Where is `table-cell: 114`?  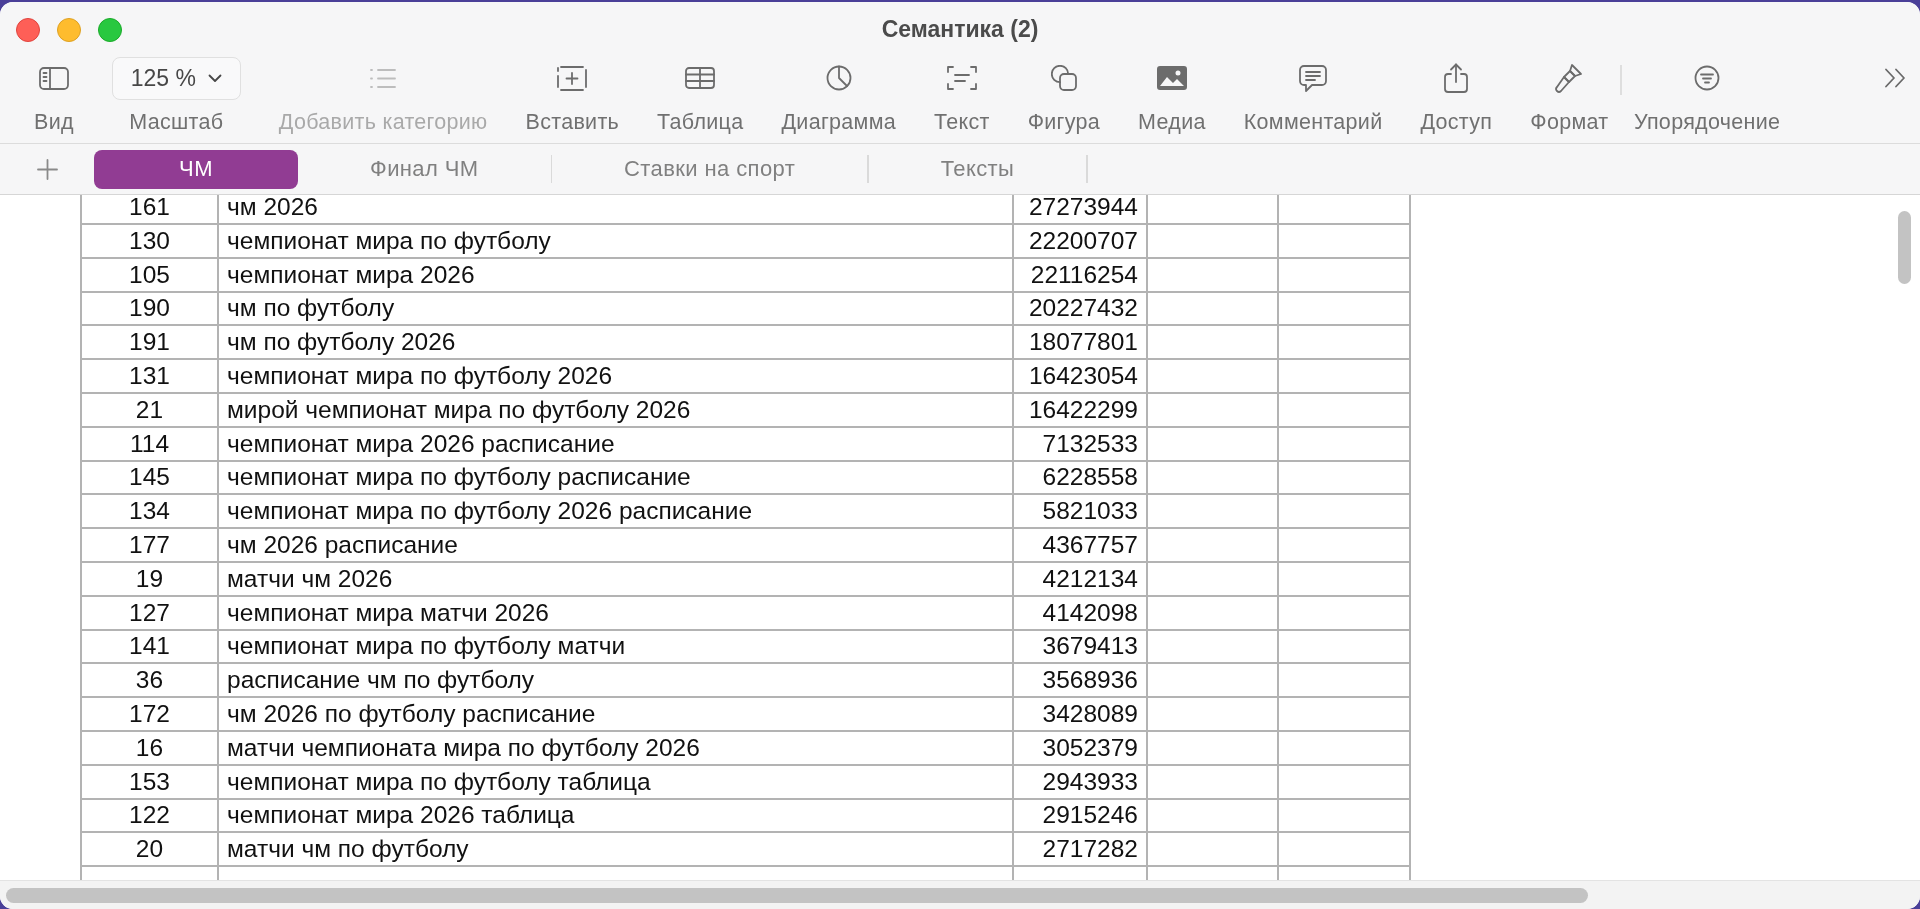 table-cell: 114 is located at coordinates (150, 444).